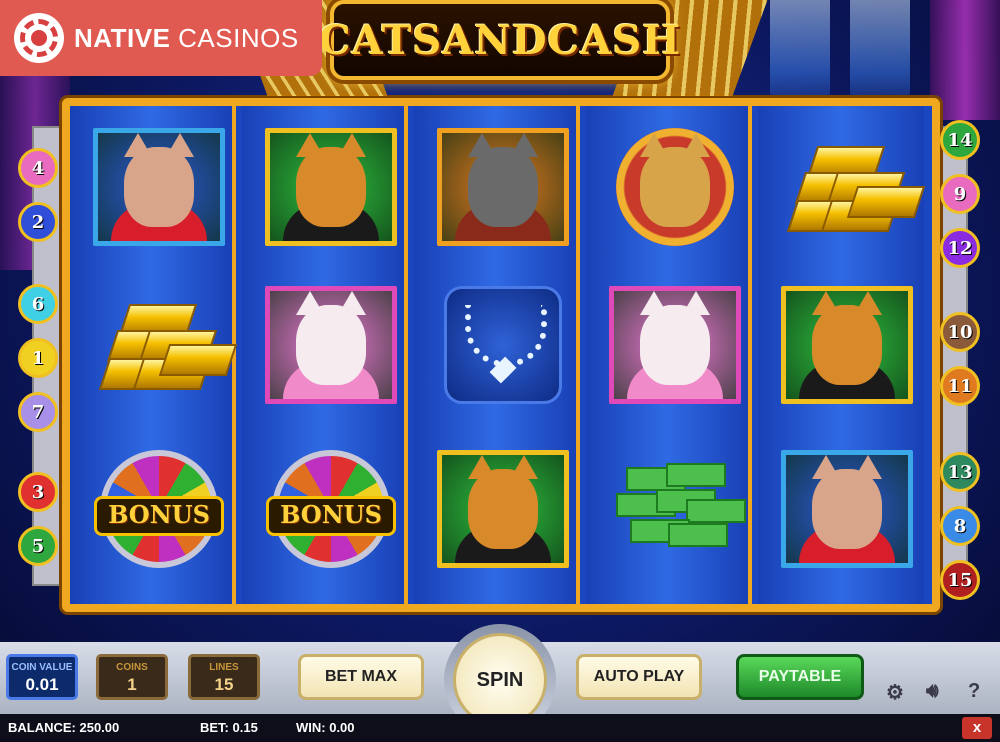  What do you see at coordinates (132, 684) in the screenshot?
I see `coins-value: 1` at bounding box center [132, 684].